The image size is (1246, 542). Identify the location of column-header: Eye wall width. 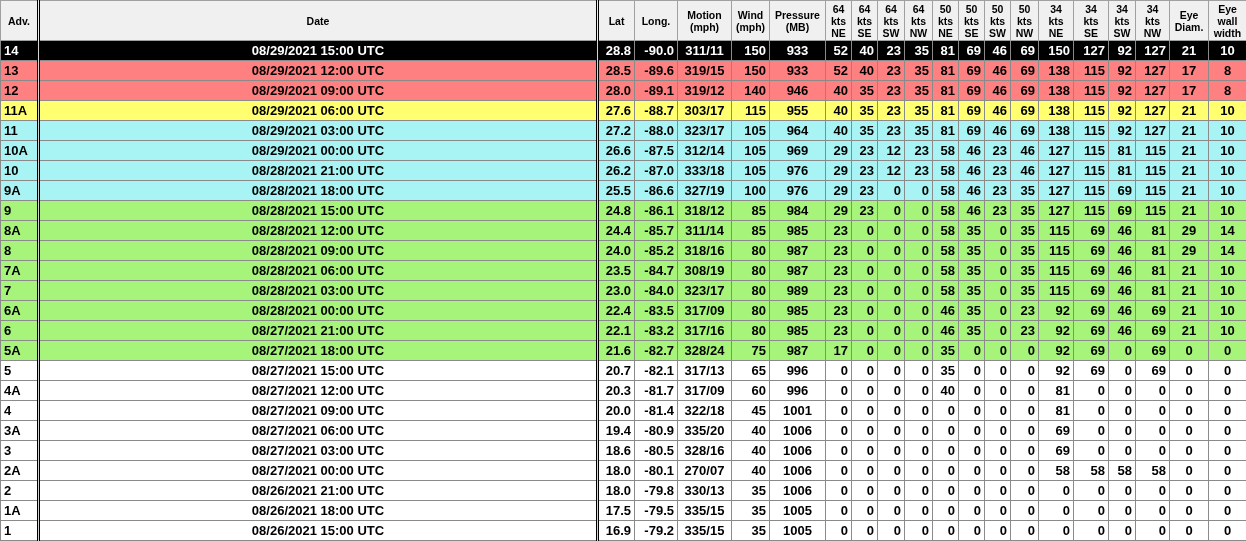
(1227, 20).